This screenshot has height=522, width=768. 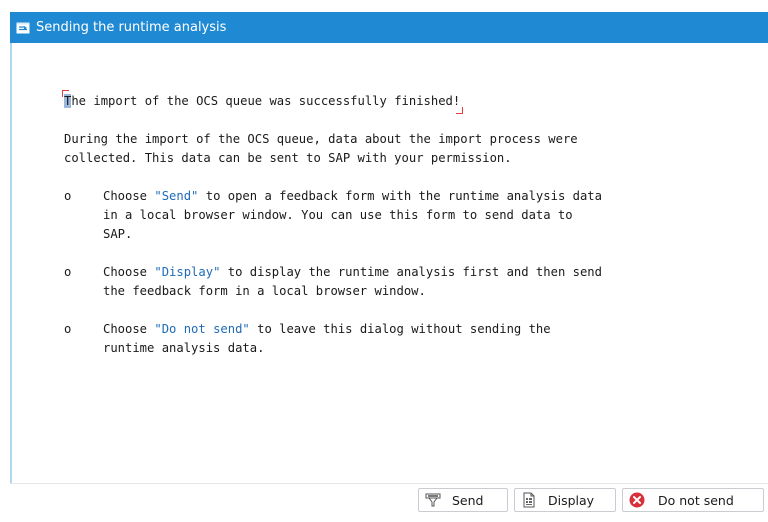 What do you see at coordinates (202, 329) in the screenshot?
I see `keyword-do-not-send: "Do not send"` at bounding box center [202, 329].